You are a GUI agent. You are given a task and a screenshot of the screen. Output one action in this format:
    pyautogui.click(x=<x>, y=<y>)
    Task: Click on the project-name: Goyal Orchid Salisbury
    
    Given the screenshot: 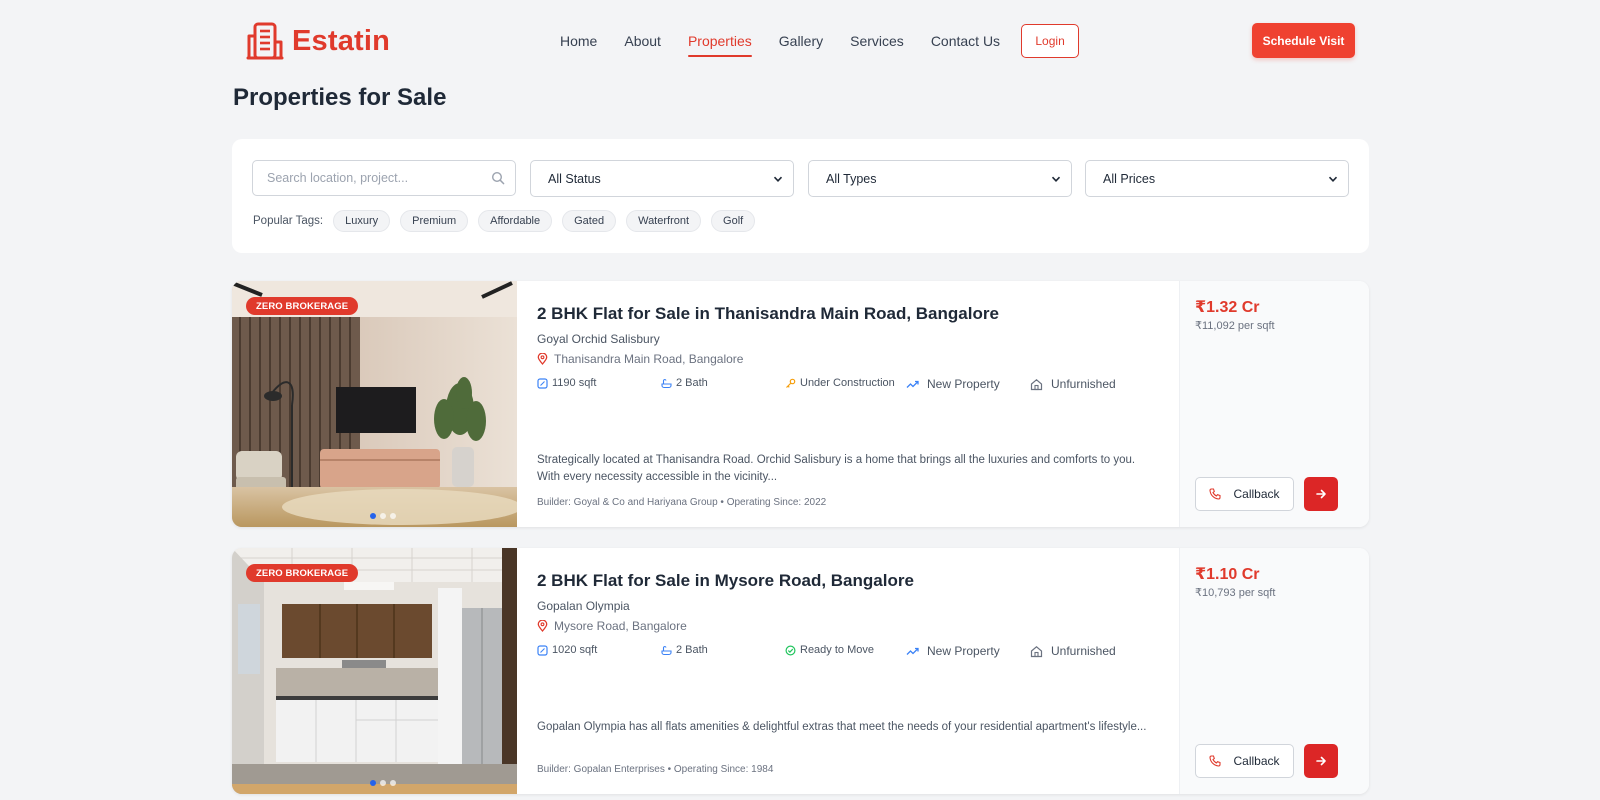 What is the action you would take?
    pyautogui.click(x=598, y=339)
    